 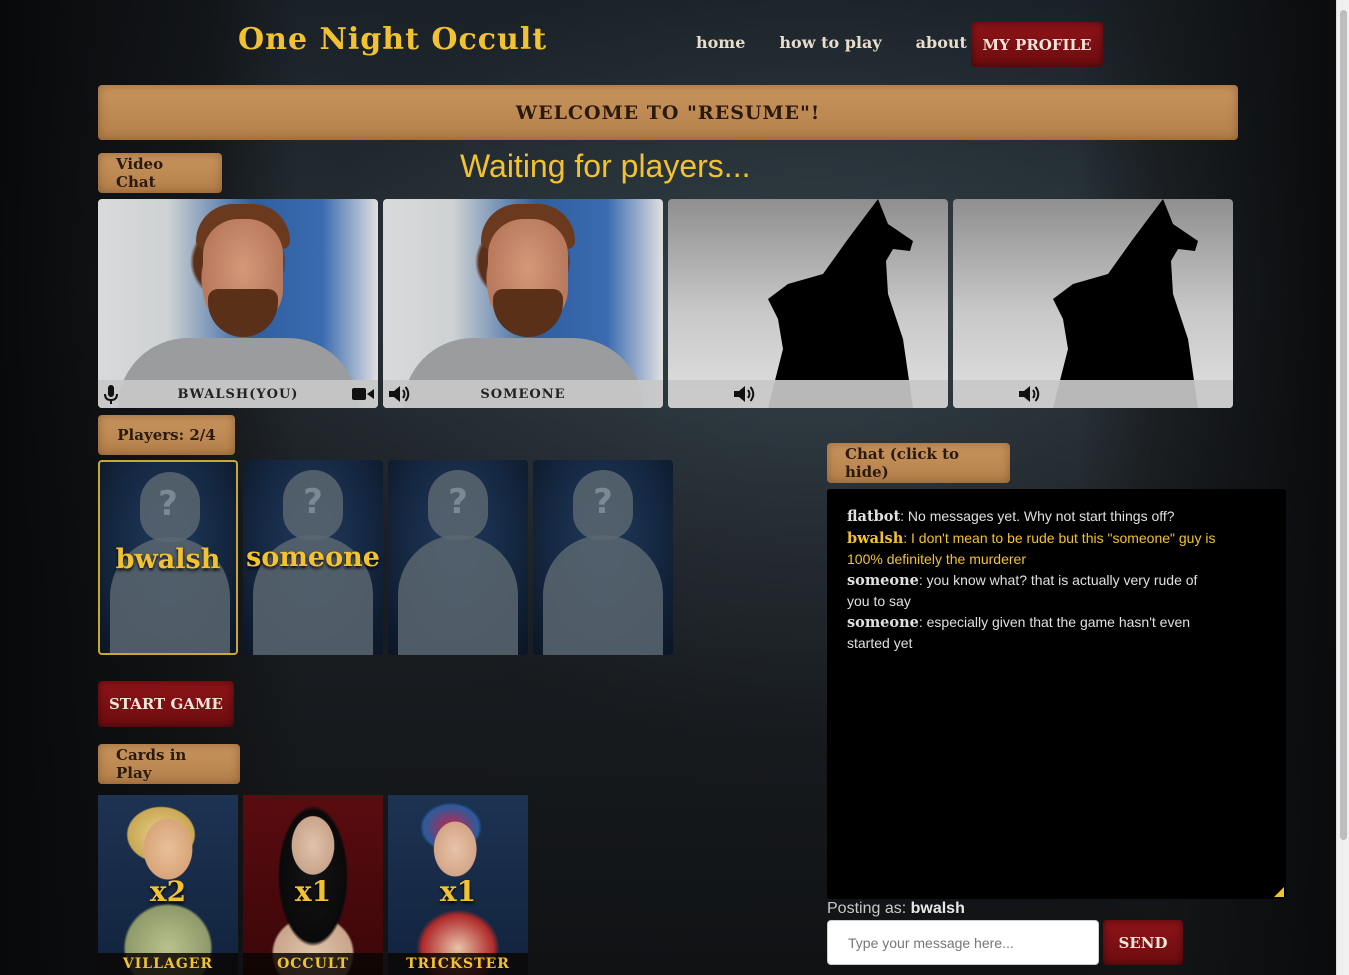 What do you see at coordinates (668, 112) in the screenshot?
I see `welcome-banner: WELCOME TO "RESUME"!` at bounding box center [668, 112].